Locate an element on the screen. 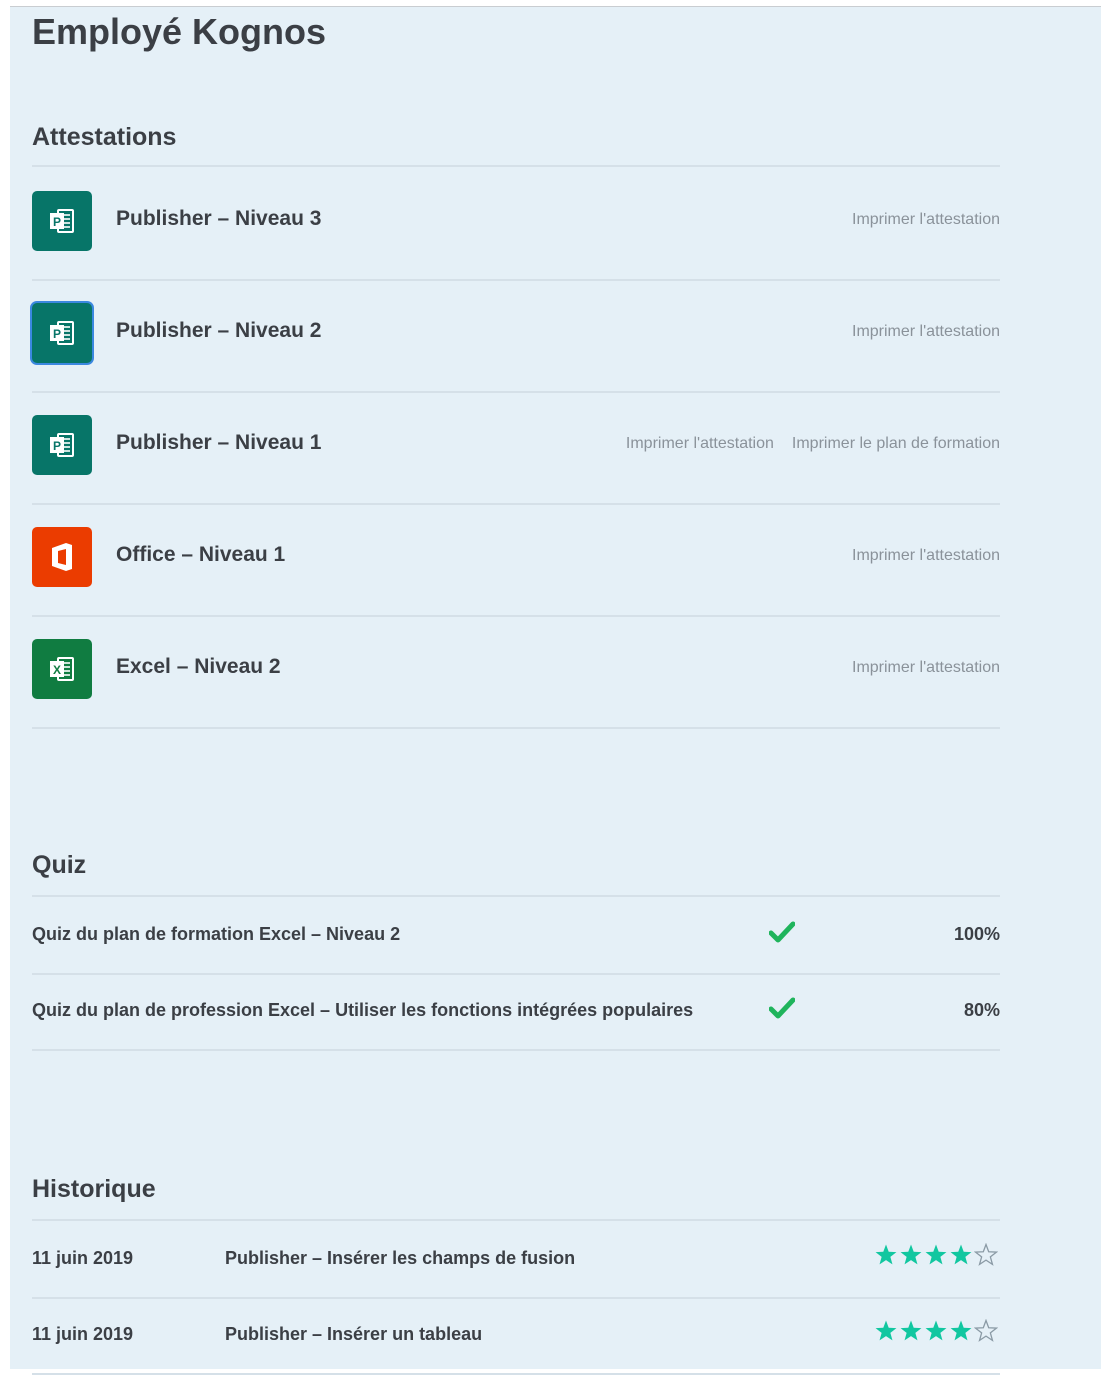 This screenshot has width=1107, height=1375. attestation-name: Publisher – Niveau 2 is located at coordinates (219, 330).